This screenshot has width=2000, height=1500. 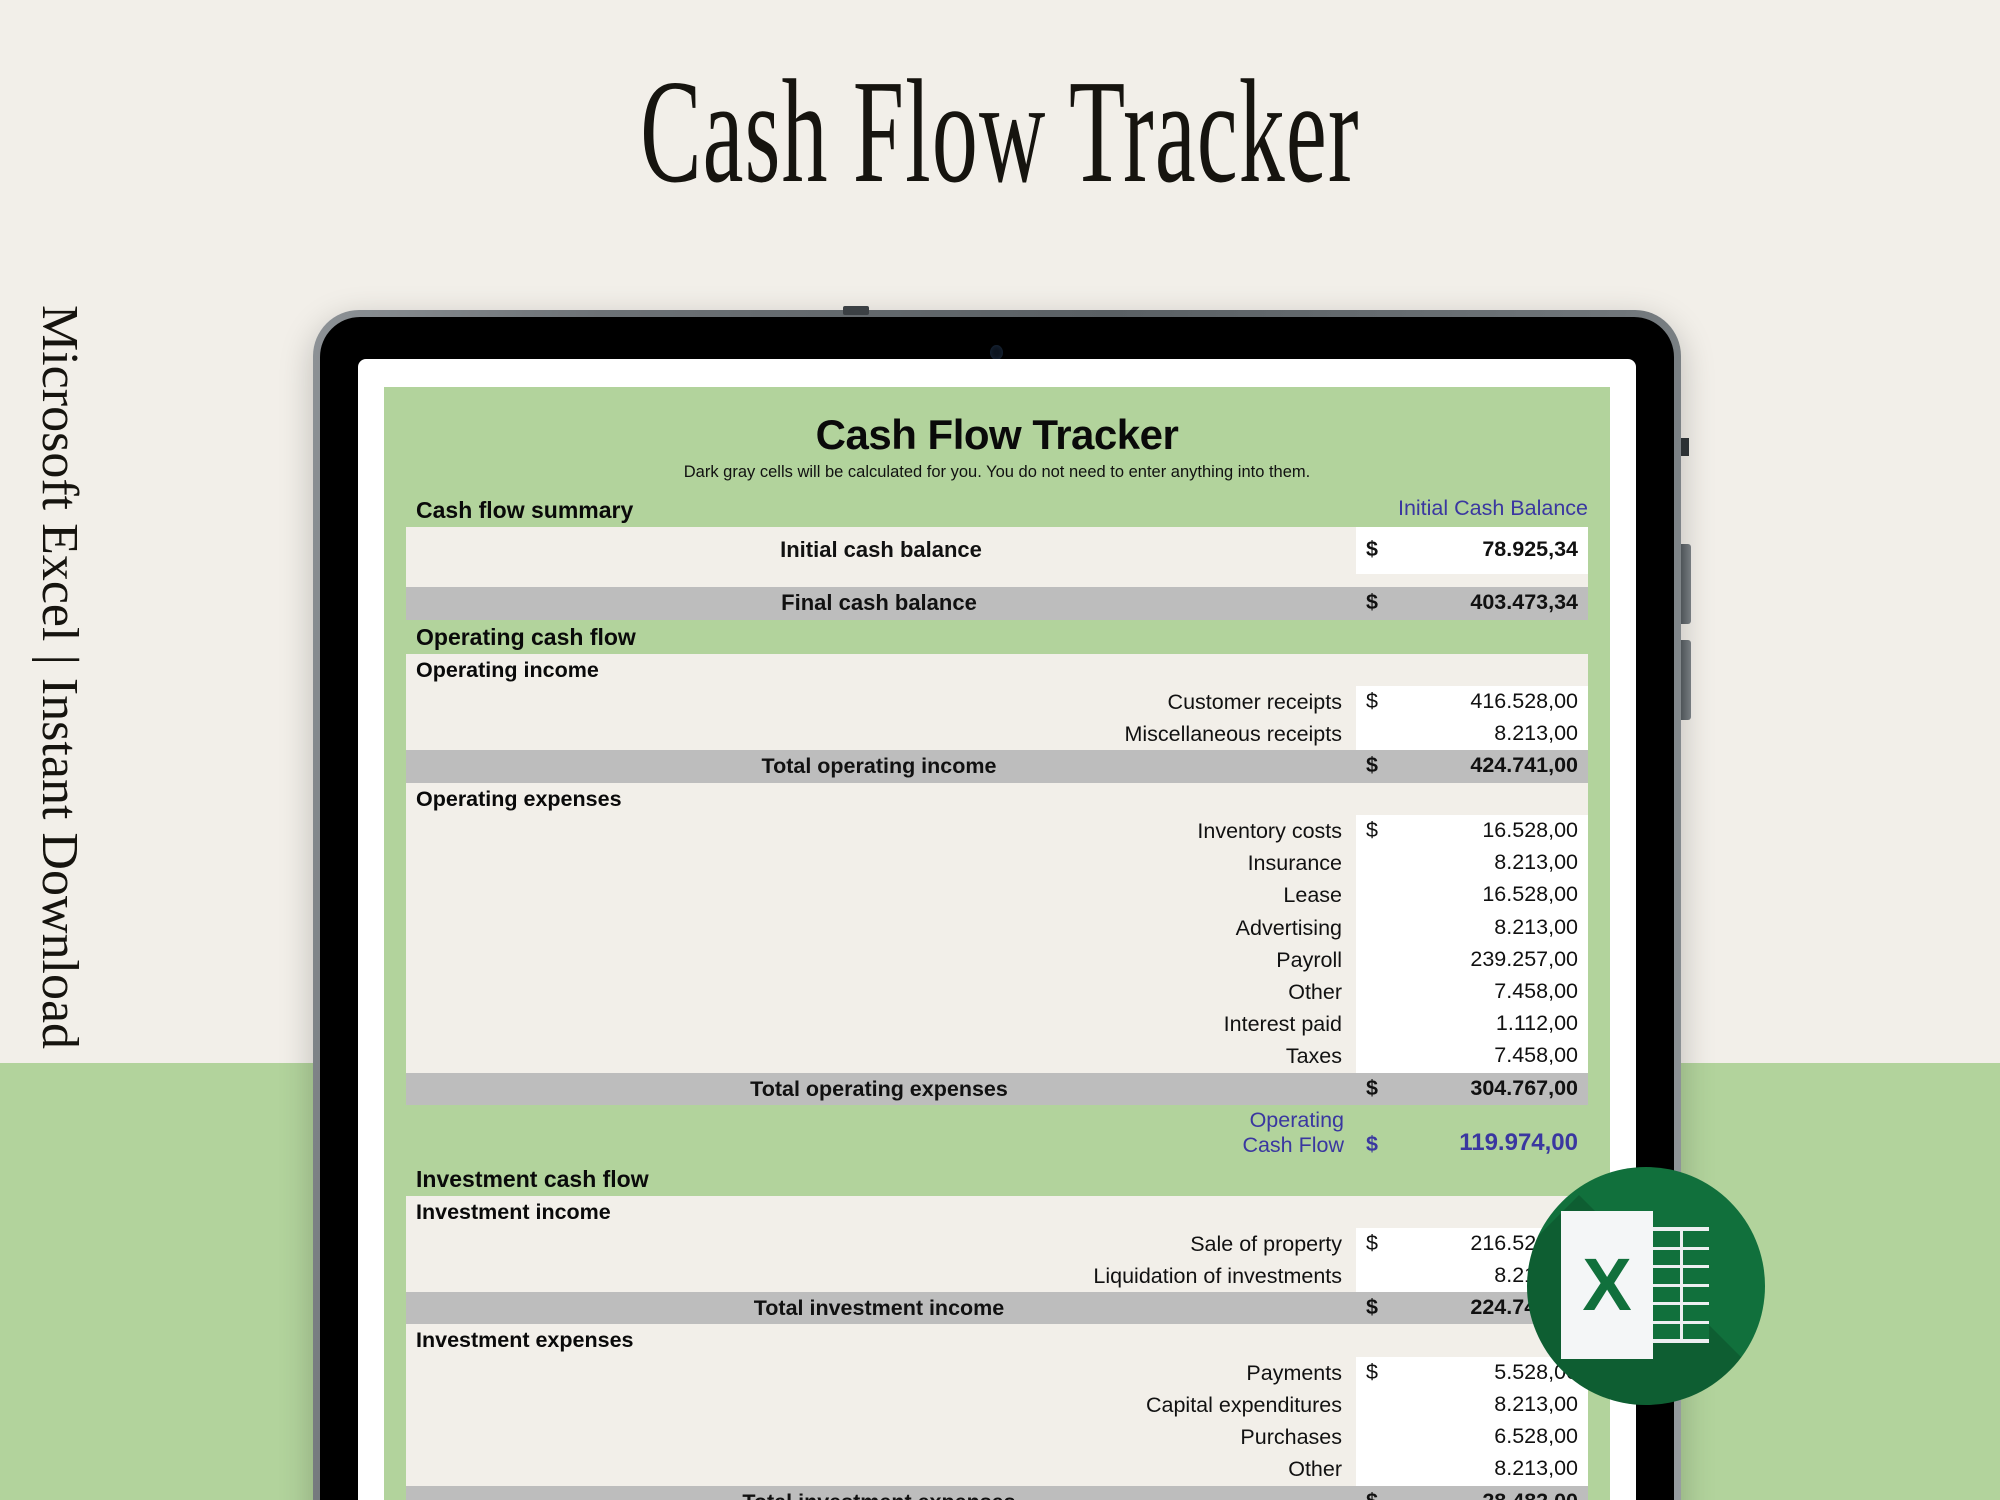 I want to click on item-value: 416.528,00, so click(x=1490, y=702).